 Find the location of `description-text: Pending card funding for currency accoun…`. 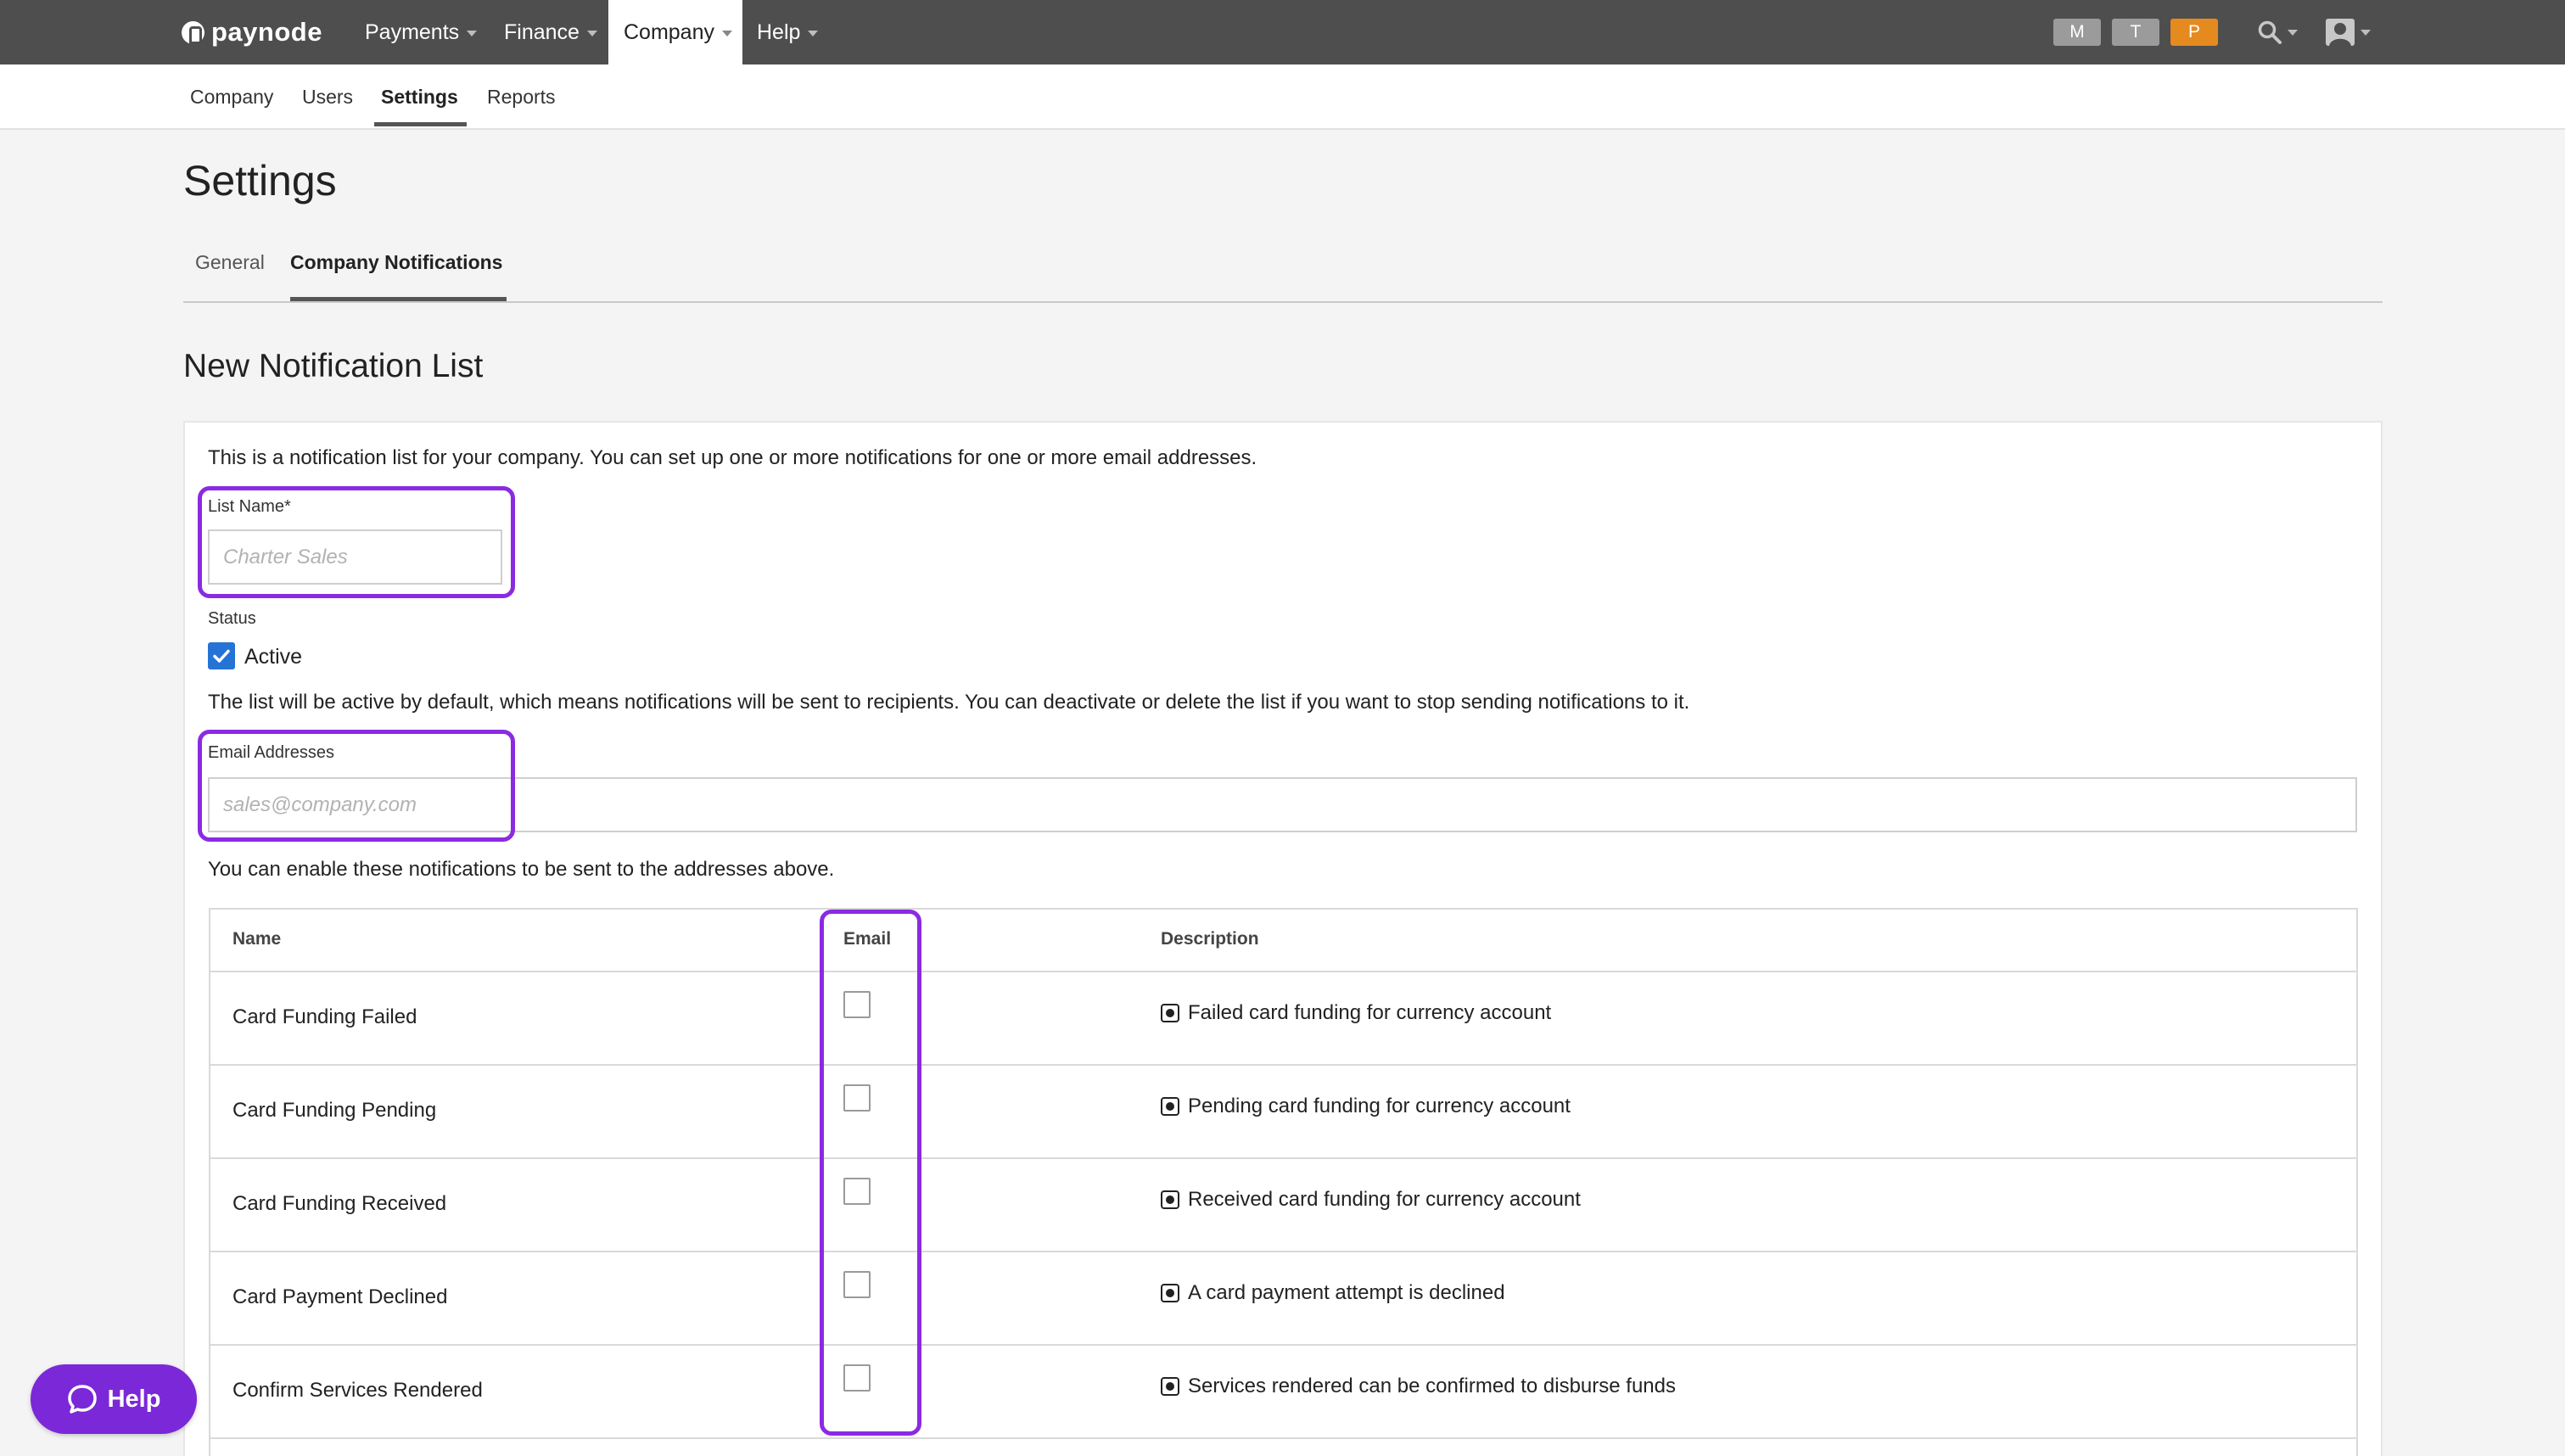

description-text: Pending card funding for currency accoun… is located at coordinates (1379, 1106).